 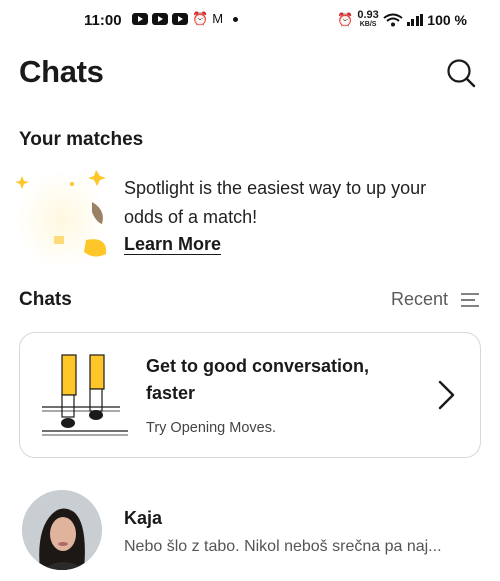 I want to click on opening-moves-title: Get to good conversation, faster, so click(x=258, y=379).